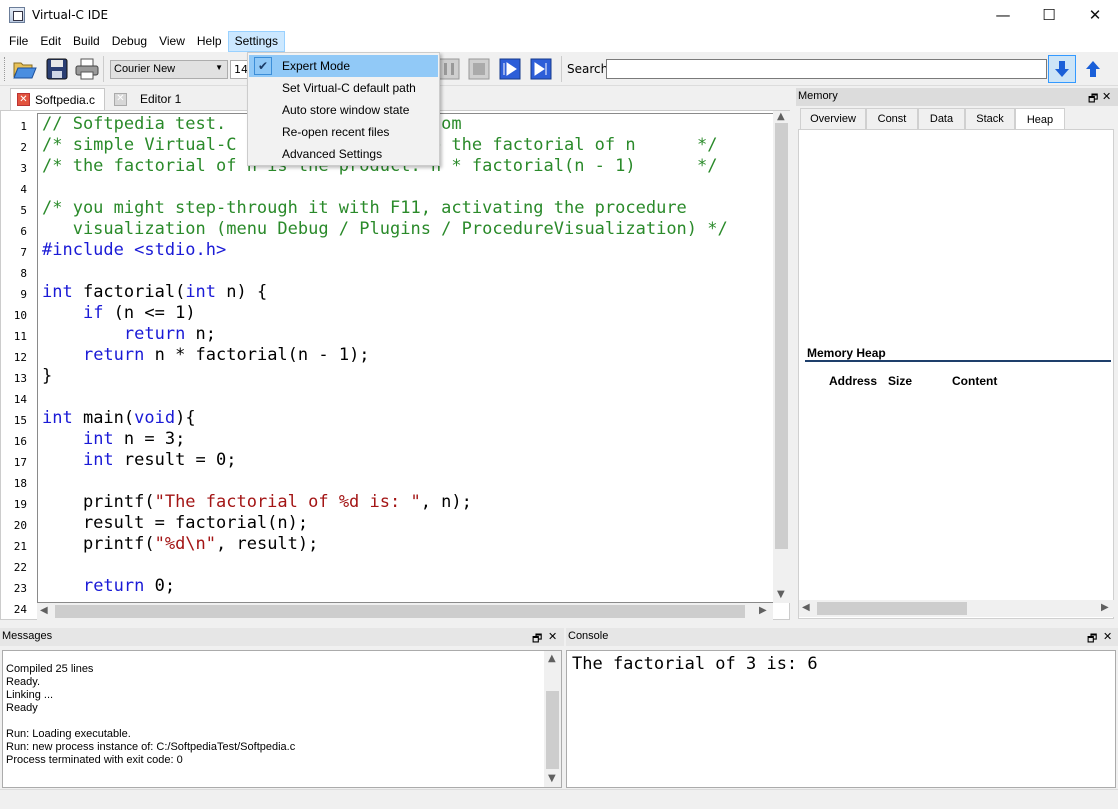 The width and height of the screenshot is (1118, 809). What do you see at coordinates (20, 315) in the screenshot?
I see `line-number: 10` at bounding box center [20, 315].